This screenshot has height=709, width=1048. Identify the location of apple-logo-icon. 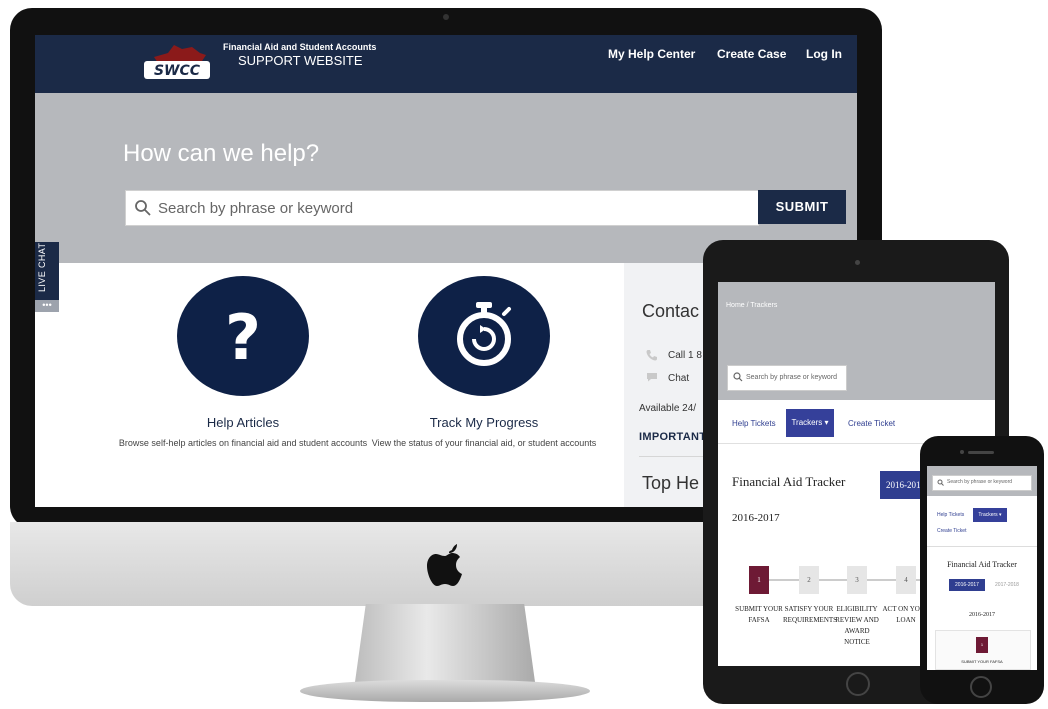
(445, 566).